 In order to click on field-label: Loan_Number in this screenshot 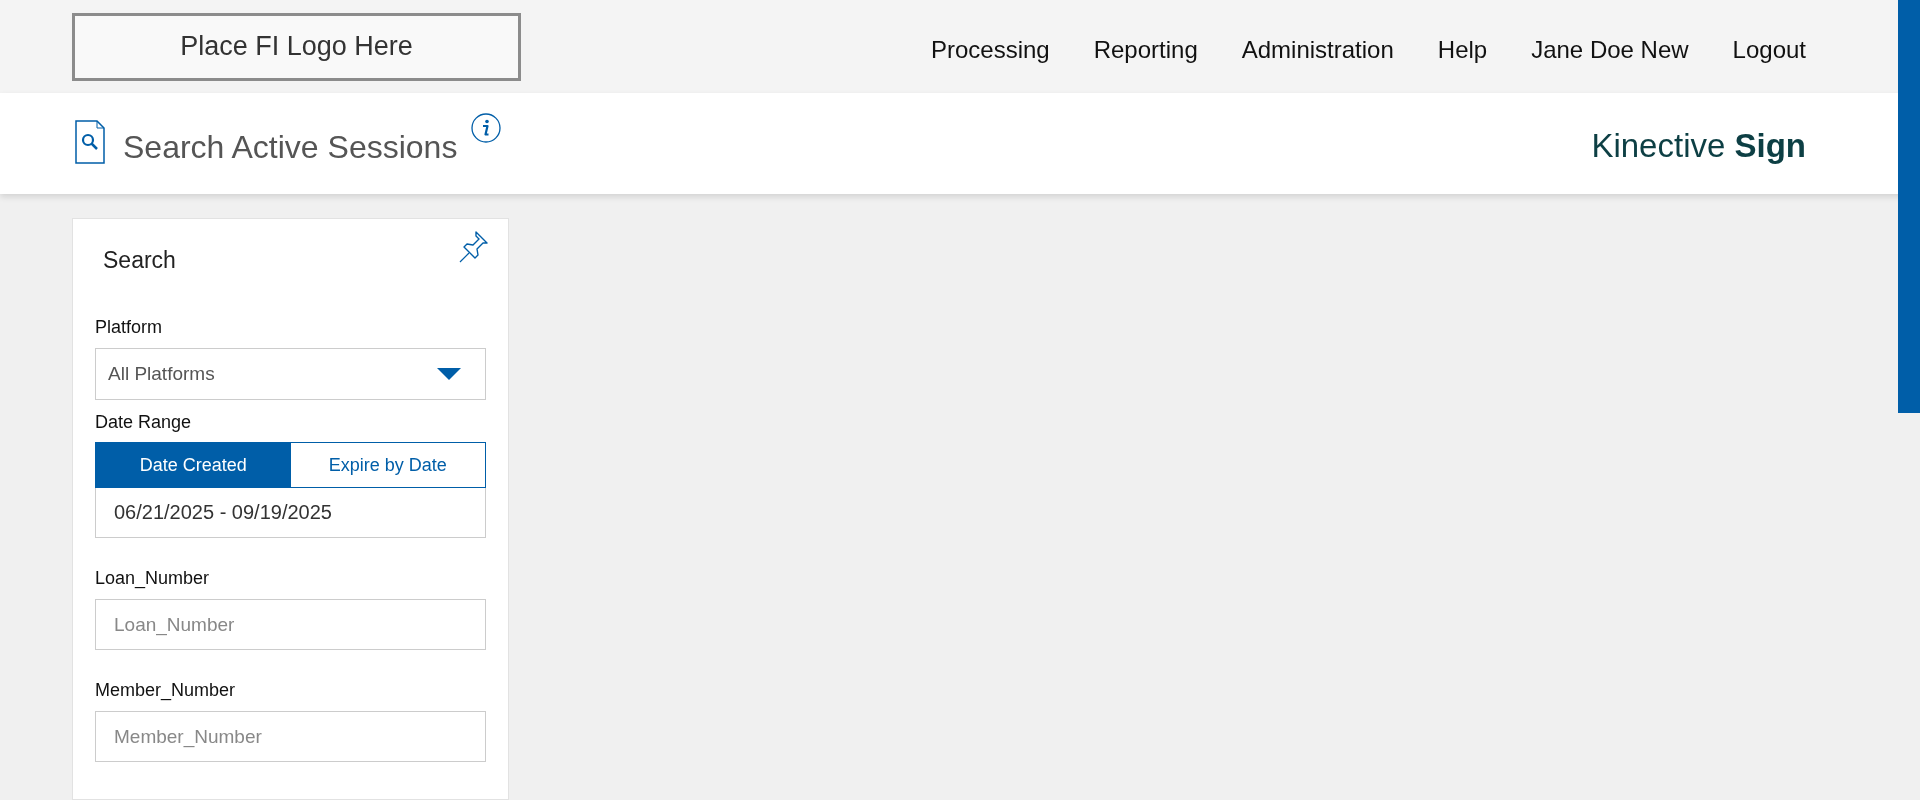, I will do `click(153, 578)`.